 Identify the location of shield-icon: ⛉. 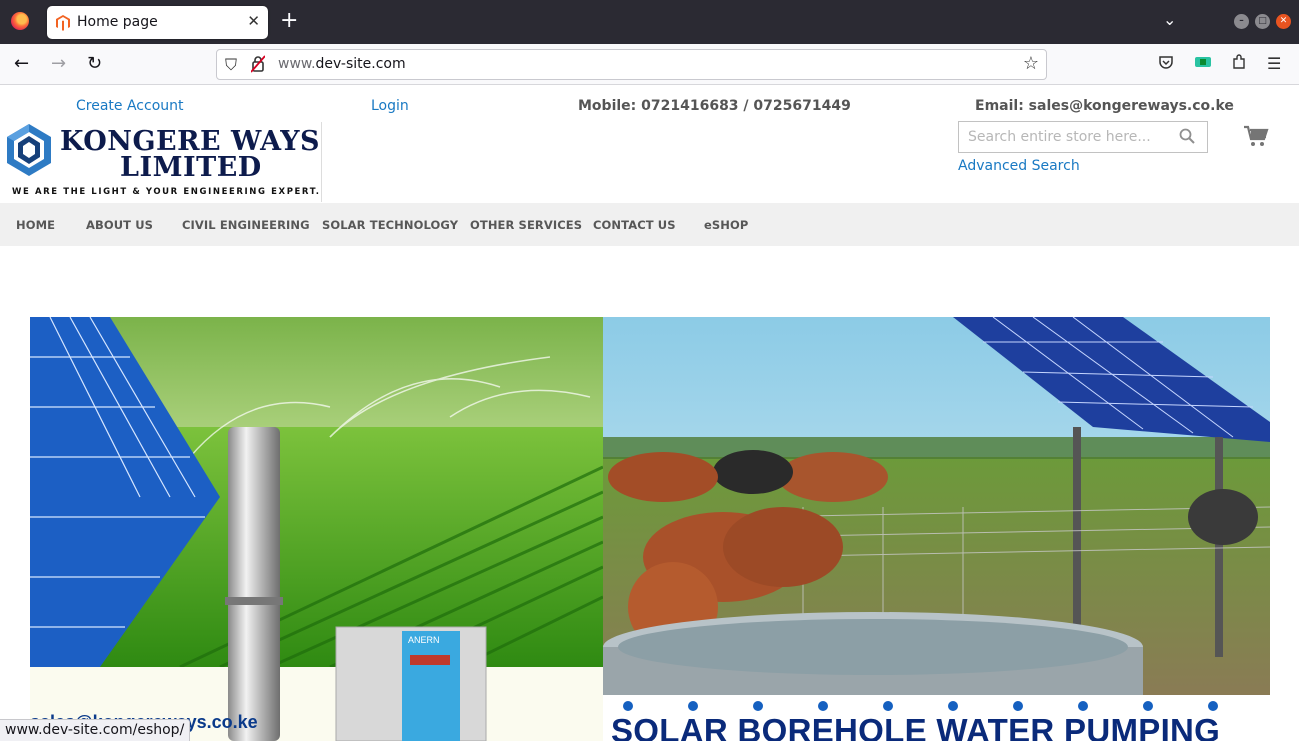
(231, 65).